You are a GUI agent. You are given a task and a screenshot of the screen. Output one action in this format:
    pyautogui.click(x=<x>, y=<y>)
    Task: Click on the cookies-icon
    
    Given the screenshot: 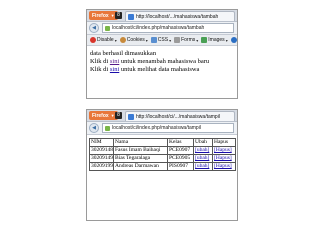 What is the action you would take?
    pyautogui.click(x=122, y=40)
    